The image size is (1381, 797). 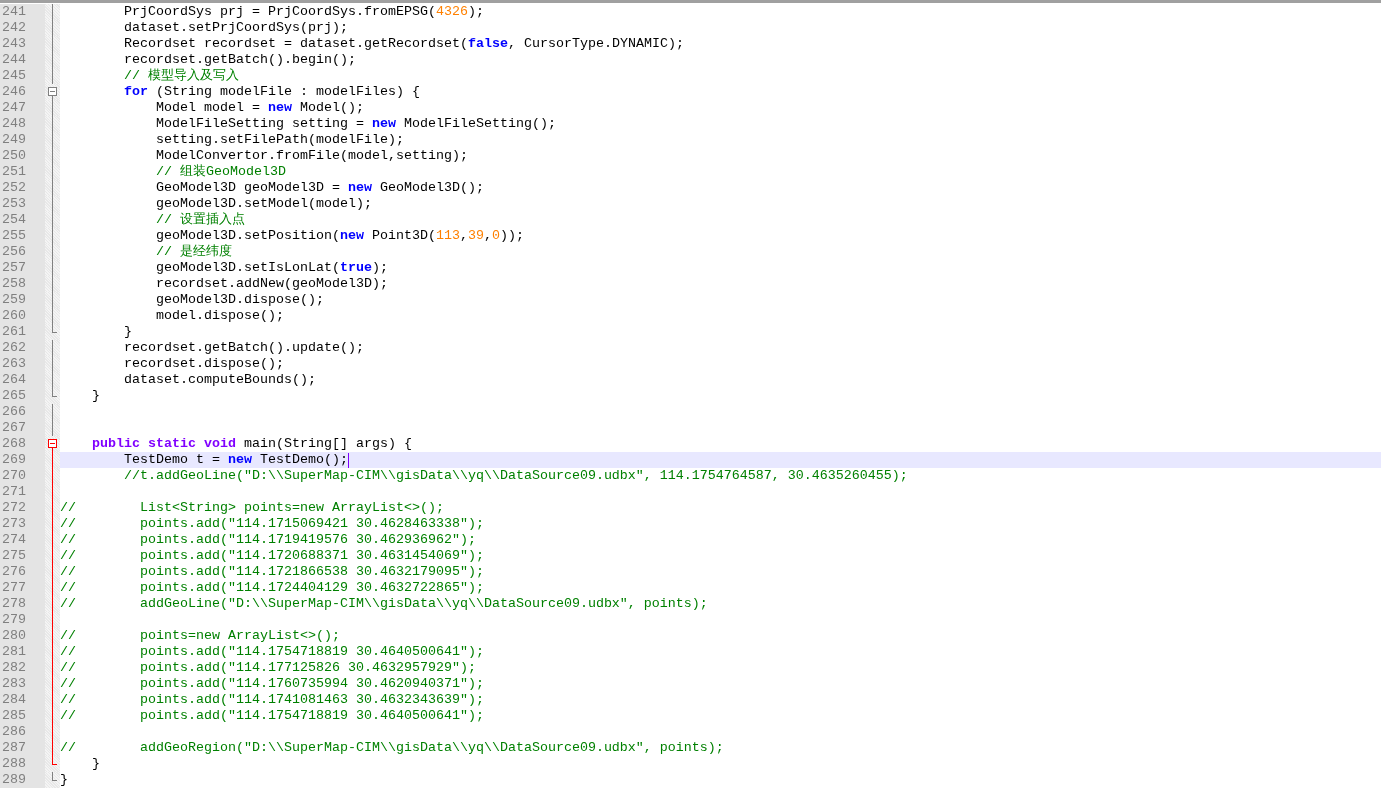 What do you see at coordinates (392, 748) in the screenshot?
I see `code-line: // addGeoRegion("D:\\SuperMap-CIM\\gisData\\yq\\DataSource09.udbx", points);` at bounding box center [392, 748].